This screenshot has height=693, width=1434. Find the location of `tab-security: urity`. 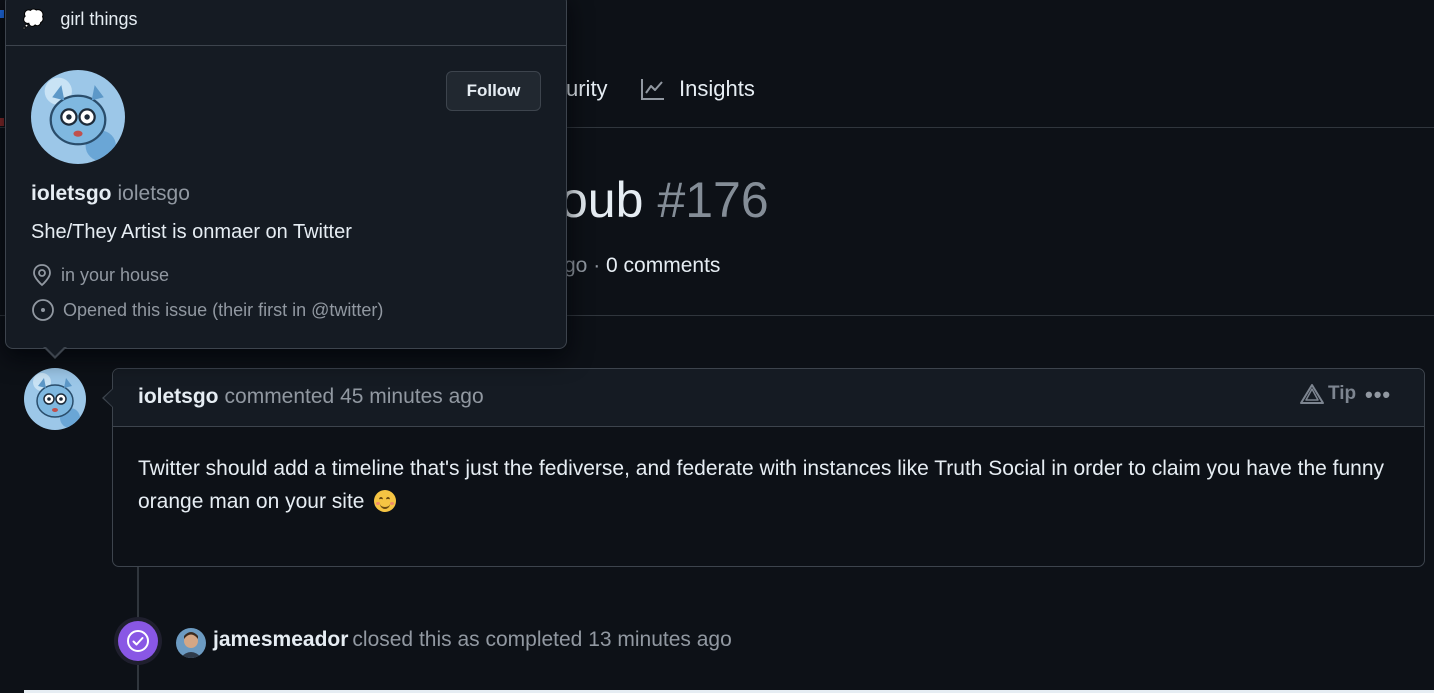

tab-security: urity is located at coordinates (587, 89).